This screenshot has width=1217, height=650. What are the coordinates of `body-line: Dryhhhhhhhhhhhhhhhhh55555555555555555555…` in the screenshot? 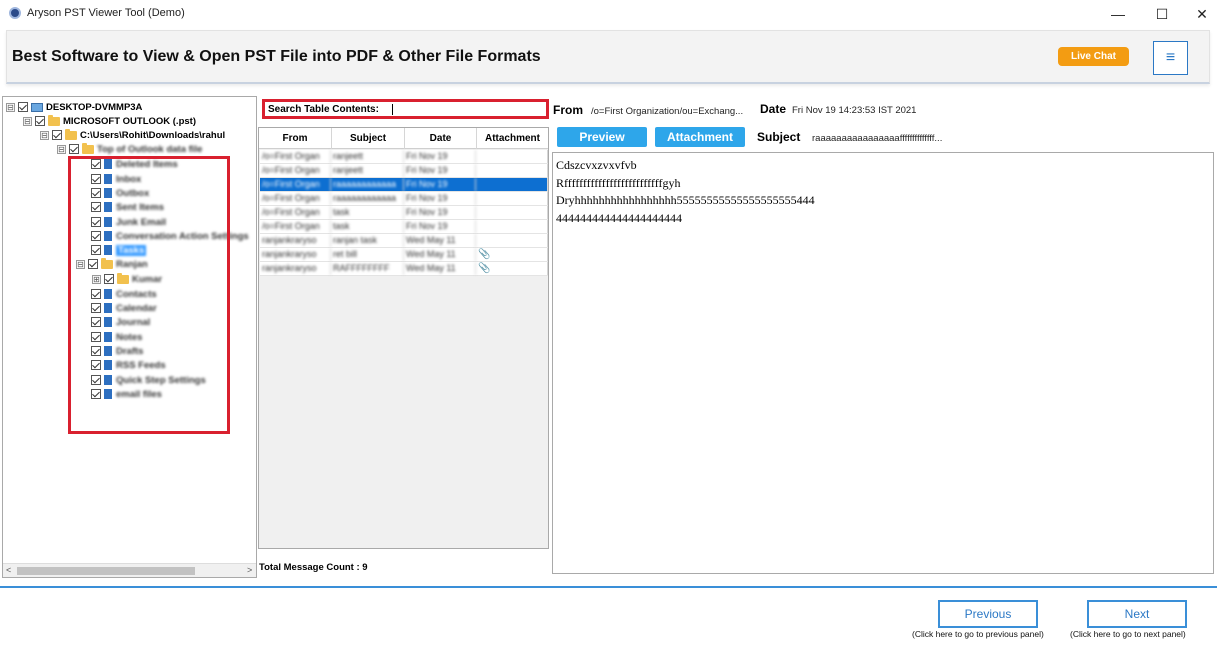 It's located at (685, 200).